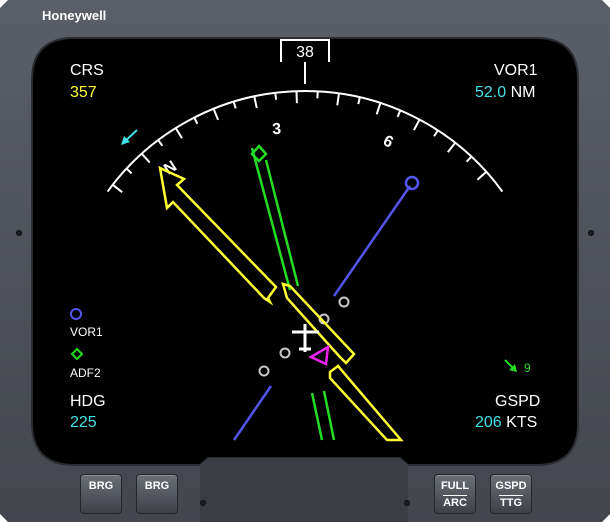 This screenshot has width=610, height=522. I want to click on distance-readout: 52.0 NM, so click(505, 93).